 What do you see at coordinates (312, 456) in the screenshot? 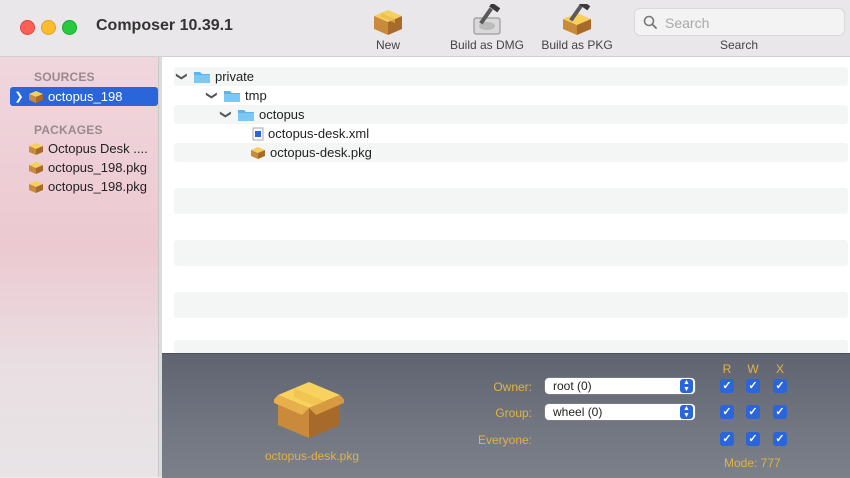
I see `selected-file-name: octopus-desk.pkg` at bounding box center [312, 456].